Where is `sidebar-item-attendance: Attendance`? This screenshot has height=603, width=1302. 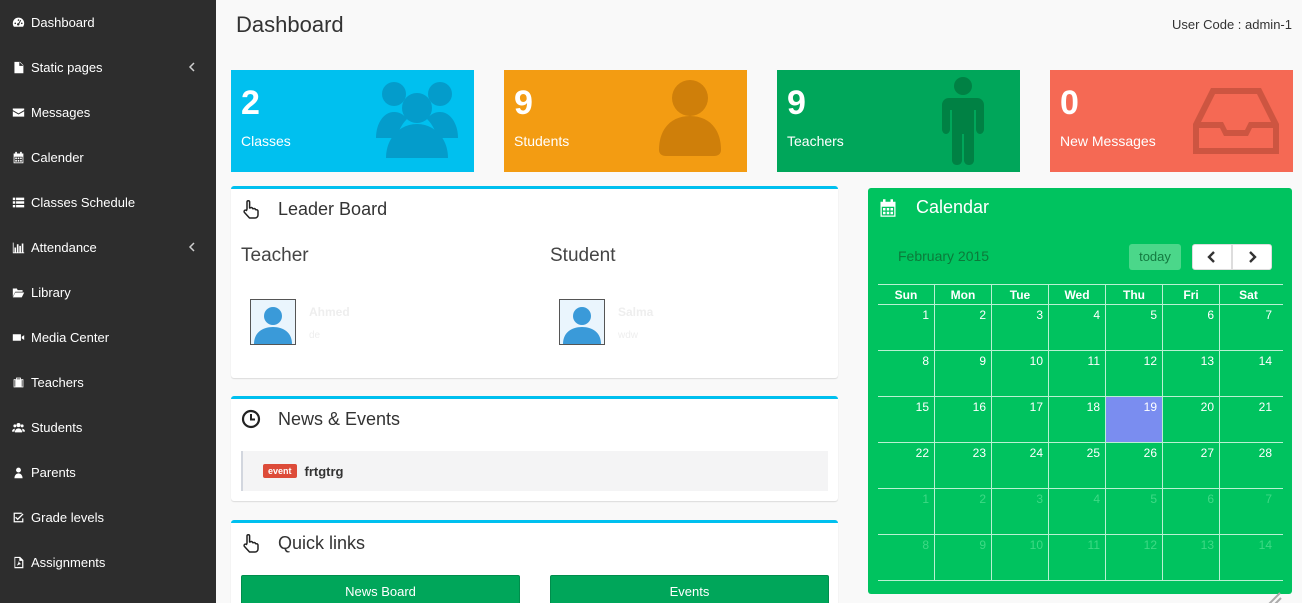 sidebar-item-attendance: Attendance is located at coordinates (108, 247).